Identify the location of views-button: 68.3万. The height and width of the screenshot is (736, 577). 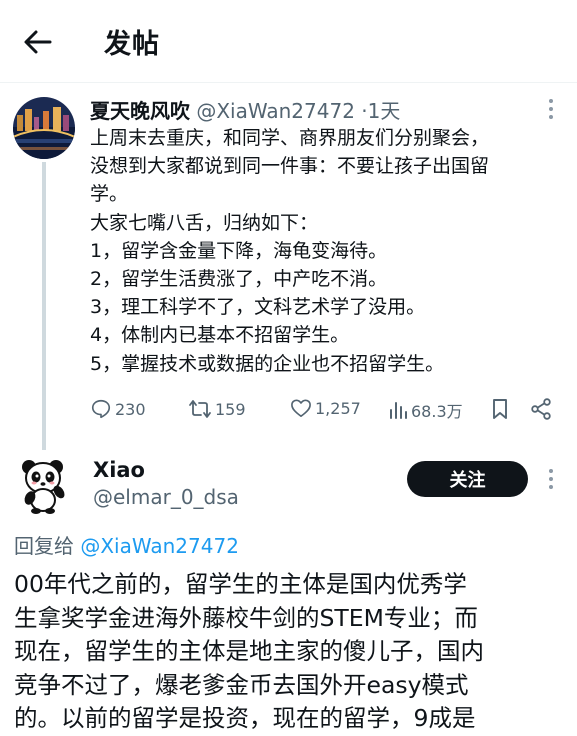
(425, 410).